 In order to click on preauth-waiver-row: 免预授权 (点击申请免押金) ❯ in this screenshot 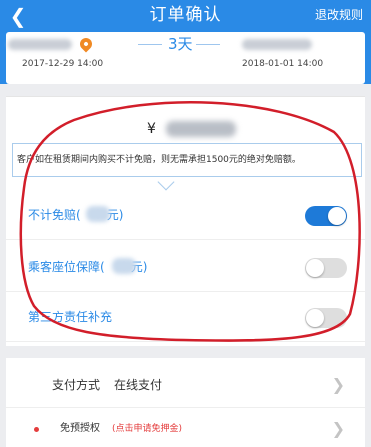, I will do `click(185, 427)`.